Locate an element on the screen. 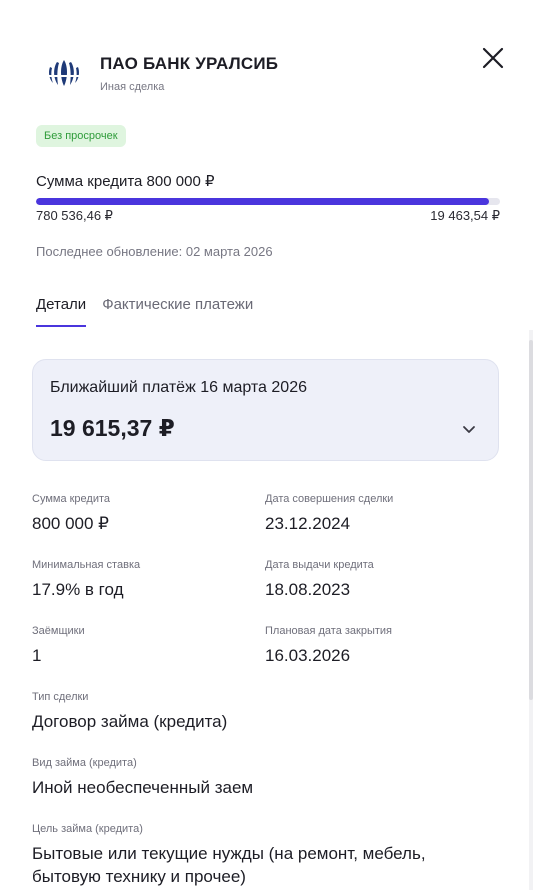 This screenshot has width=533, height=890. field-label: Плановая дата закрытия is located at coordinates (329, 631).